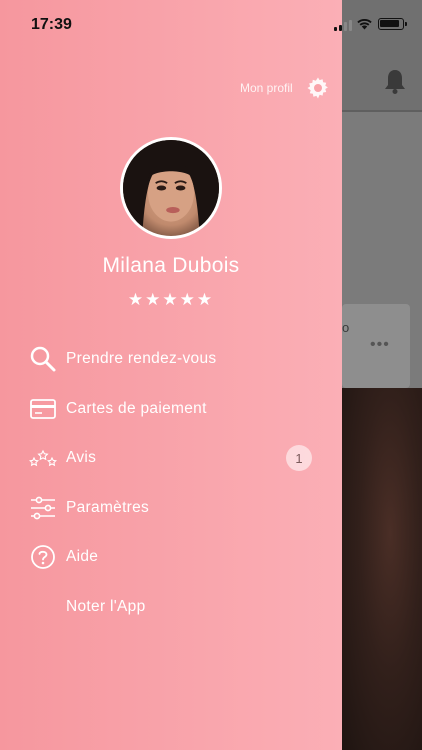  What do you see at coordinates (174, 458) in the screenshot?
I see `menu-item-reviews: Avis 1` at bounding box center [174, 458].